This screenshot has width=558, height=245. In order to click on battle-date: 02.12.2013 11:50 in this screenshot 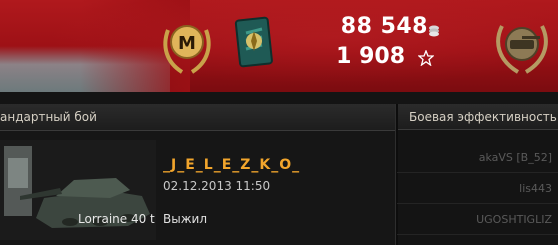, I will do `click(217, 186)`.